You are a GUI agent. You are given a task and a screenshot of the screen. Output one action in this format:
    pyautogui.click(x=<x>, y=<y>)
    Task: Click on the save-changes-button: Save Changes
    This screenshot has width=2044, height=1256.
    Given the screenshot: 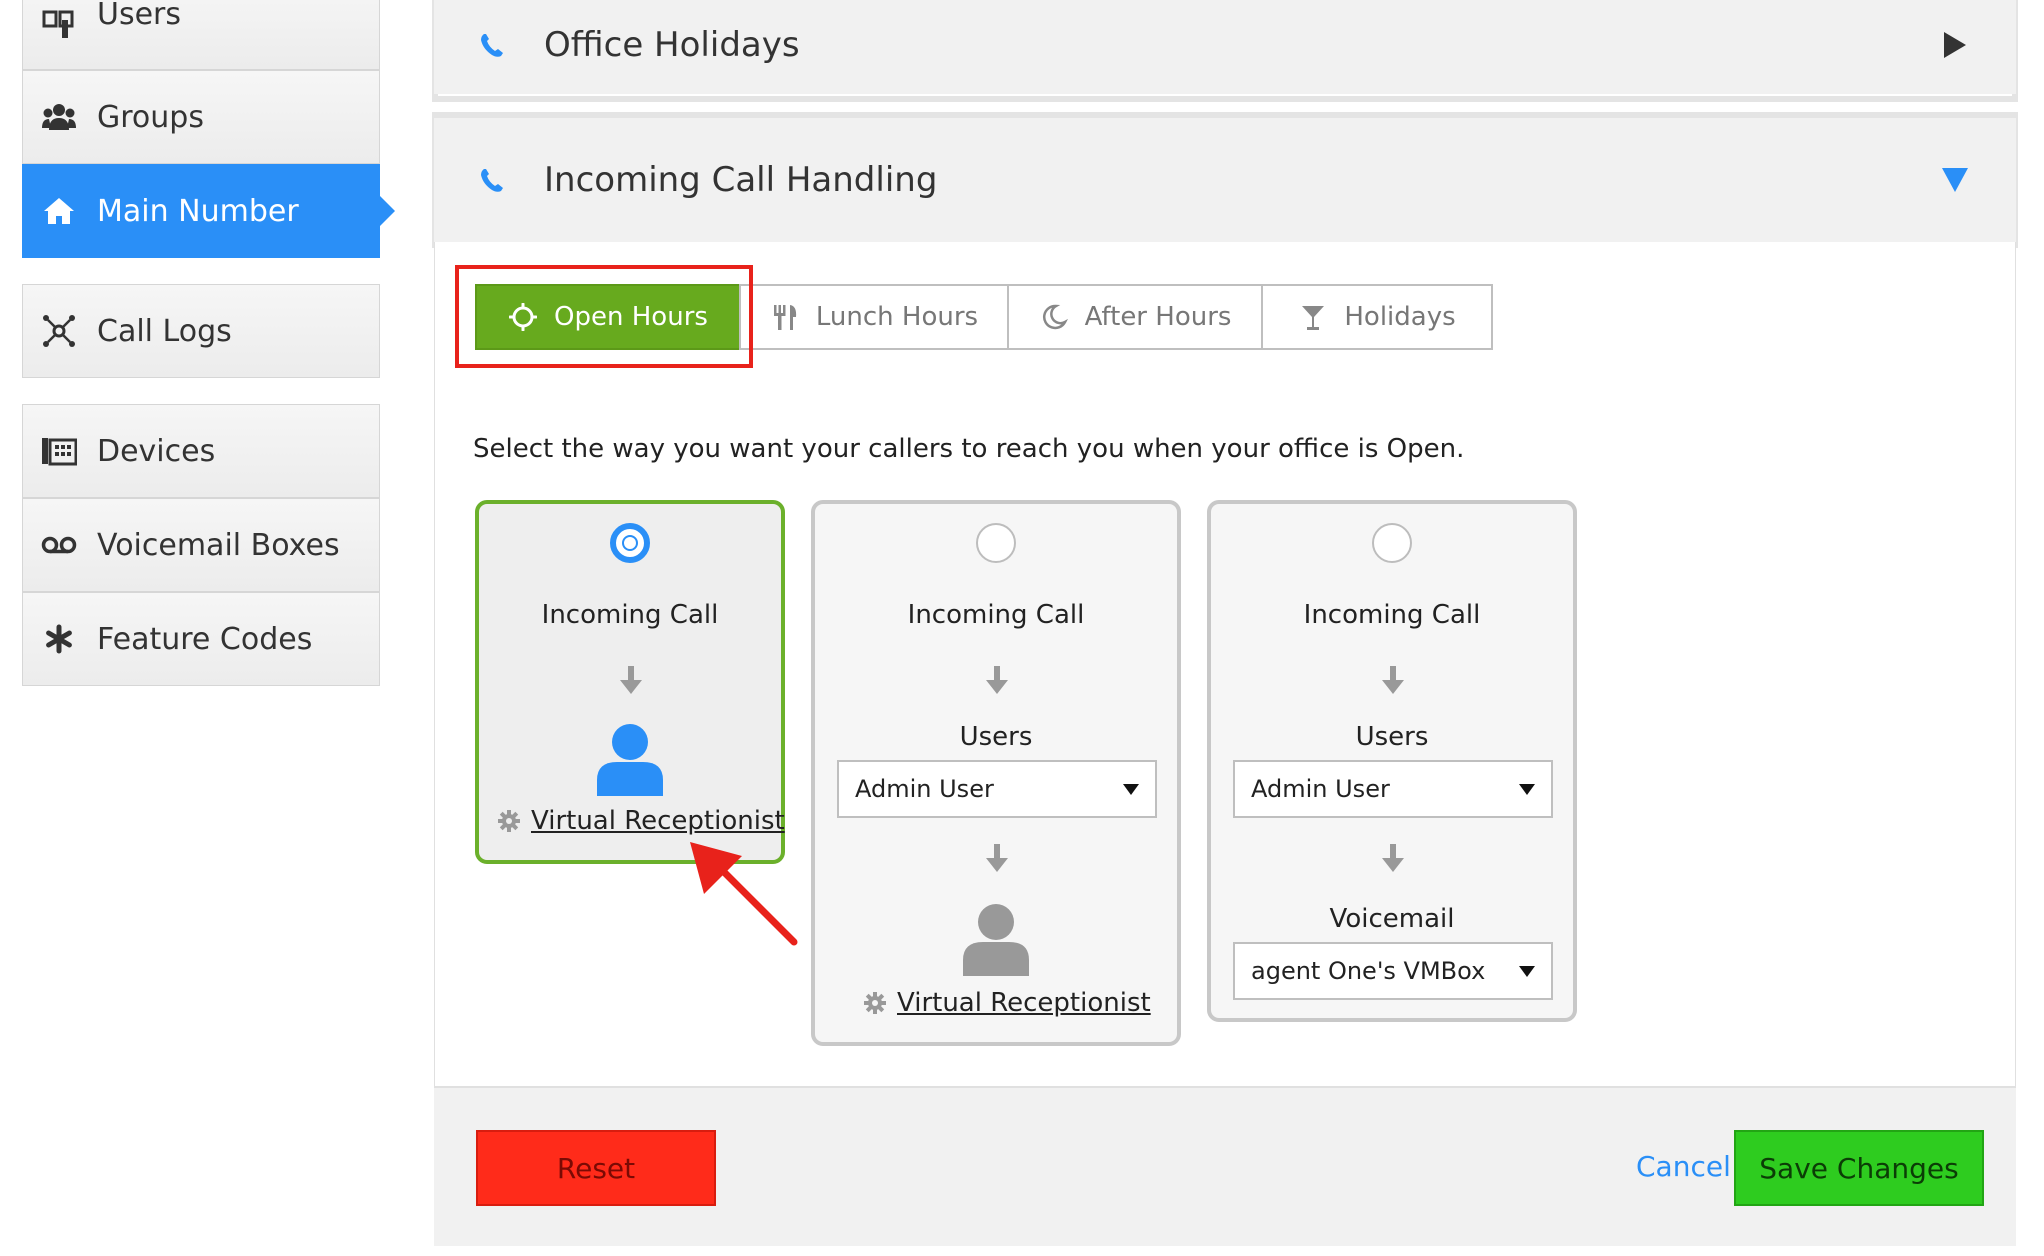 What is the action you would take?
    pyautogui.click(x=1859, y=1168)
    